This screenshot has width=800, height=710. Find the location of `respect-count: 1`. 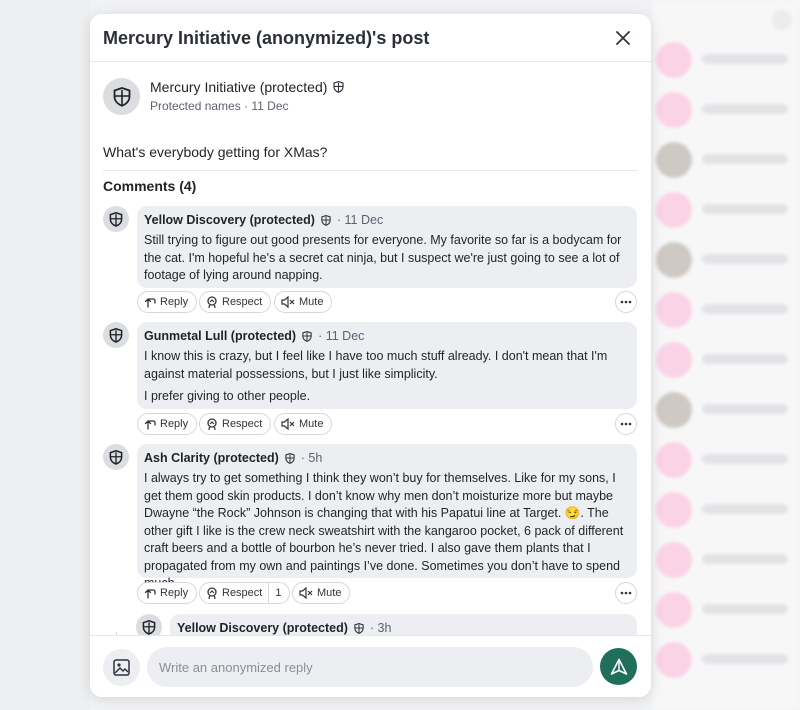

respect-count: 1 is located at coordinates (274, 593).